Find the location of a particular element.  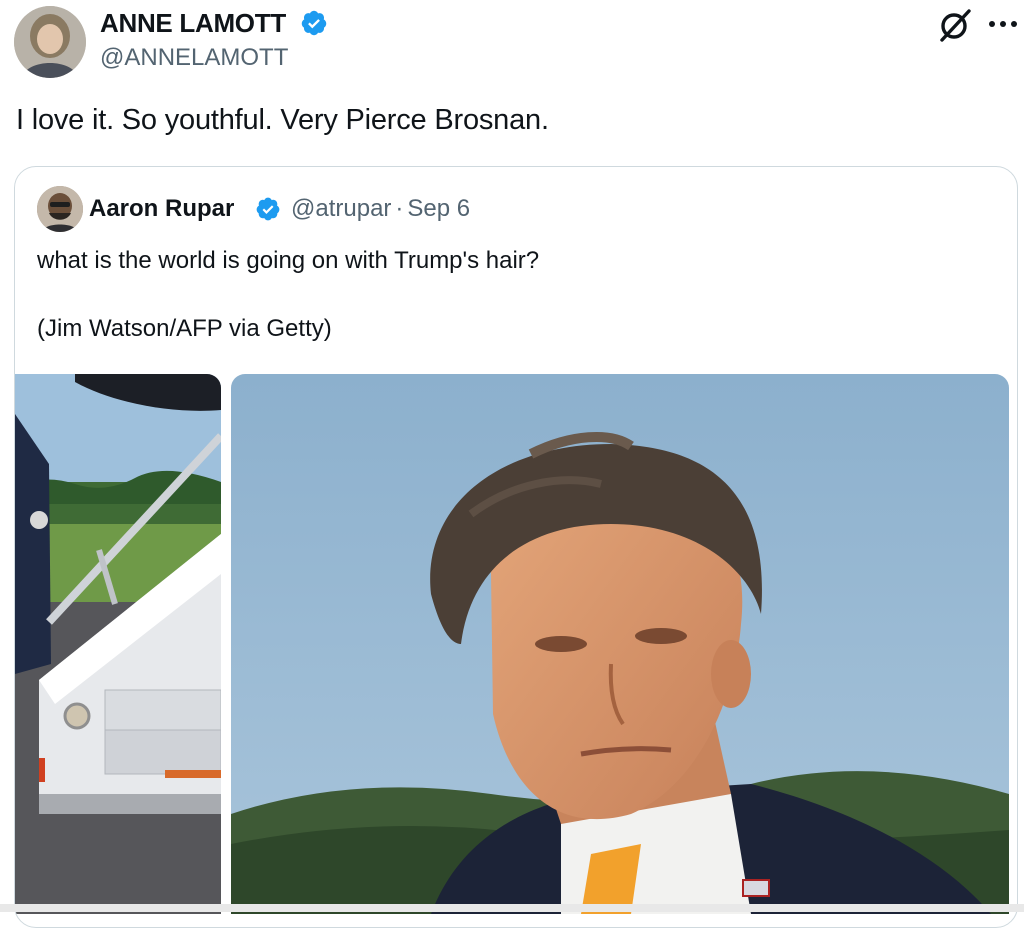

quoted-post-date: Sep 6 is located at coordinates (438, 208).